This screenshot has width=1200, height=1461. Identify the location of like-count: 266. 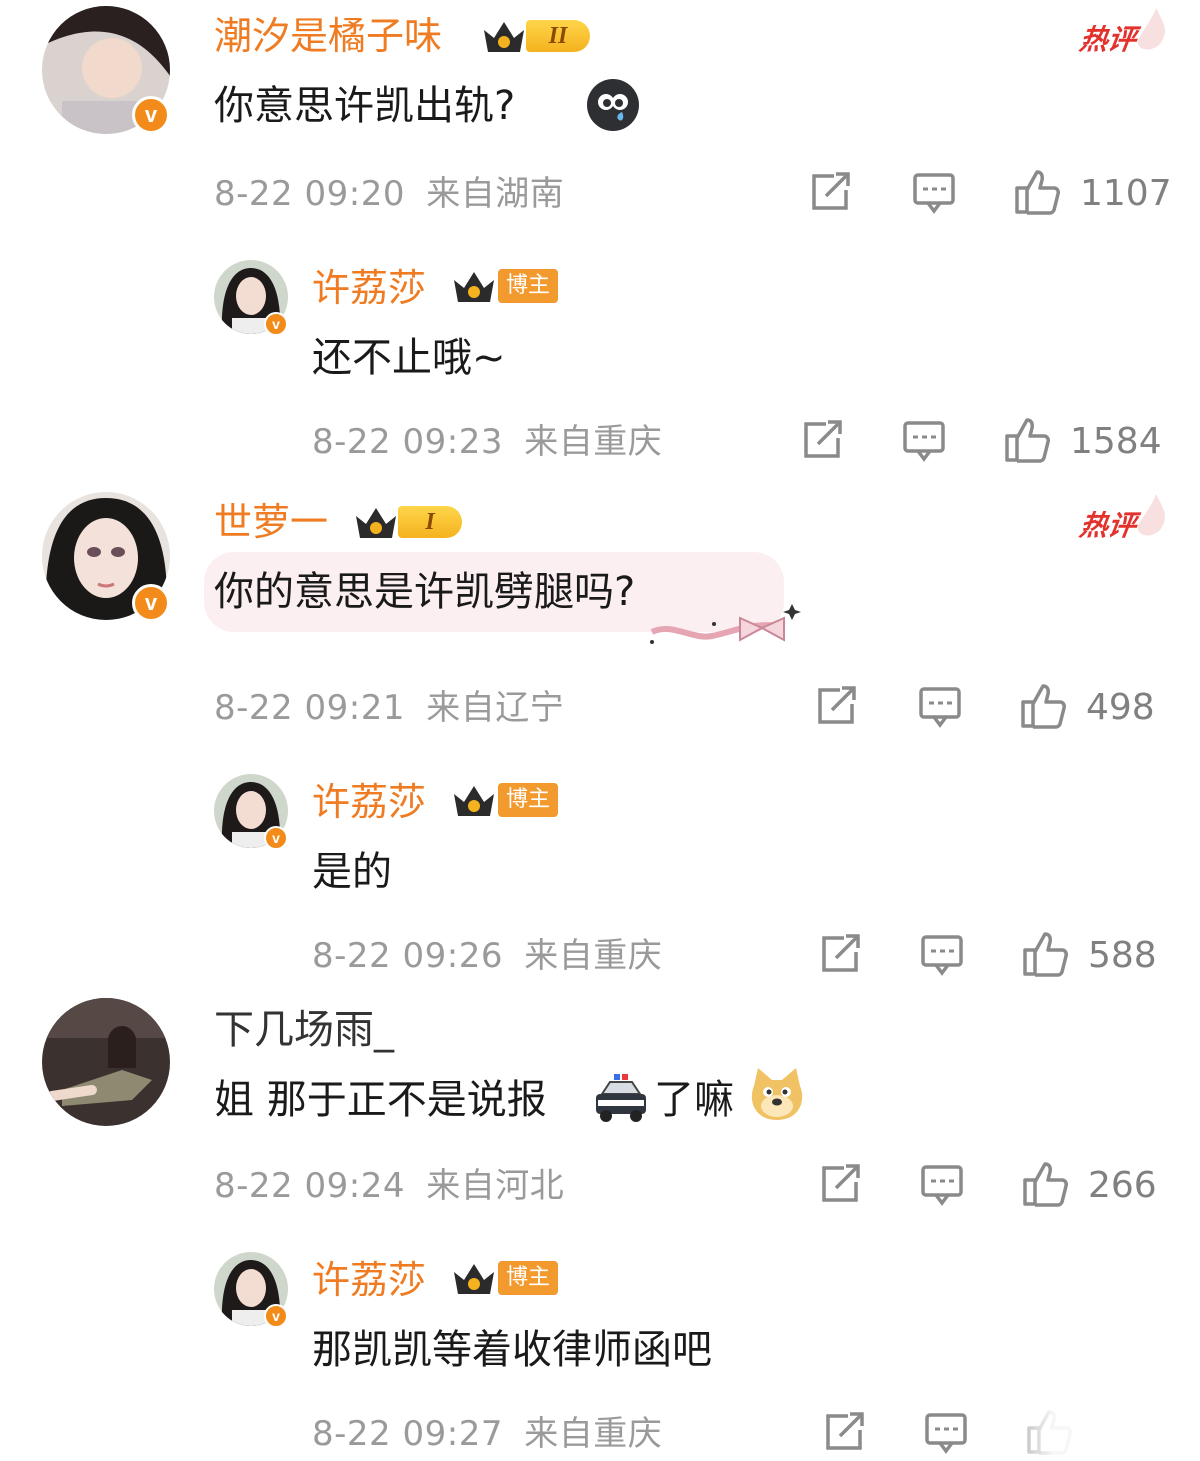
(1122, 1185).